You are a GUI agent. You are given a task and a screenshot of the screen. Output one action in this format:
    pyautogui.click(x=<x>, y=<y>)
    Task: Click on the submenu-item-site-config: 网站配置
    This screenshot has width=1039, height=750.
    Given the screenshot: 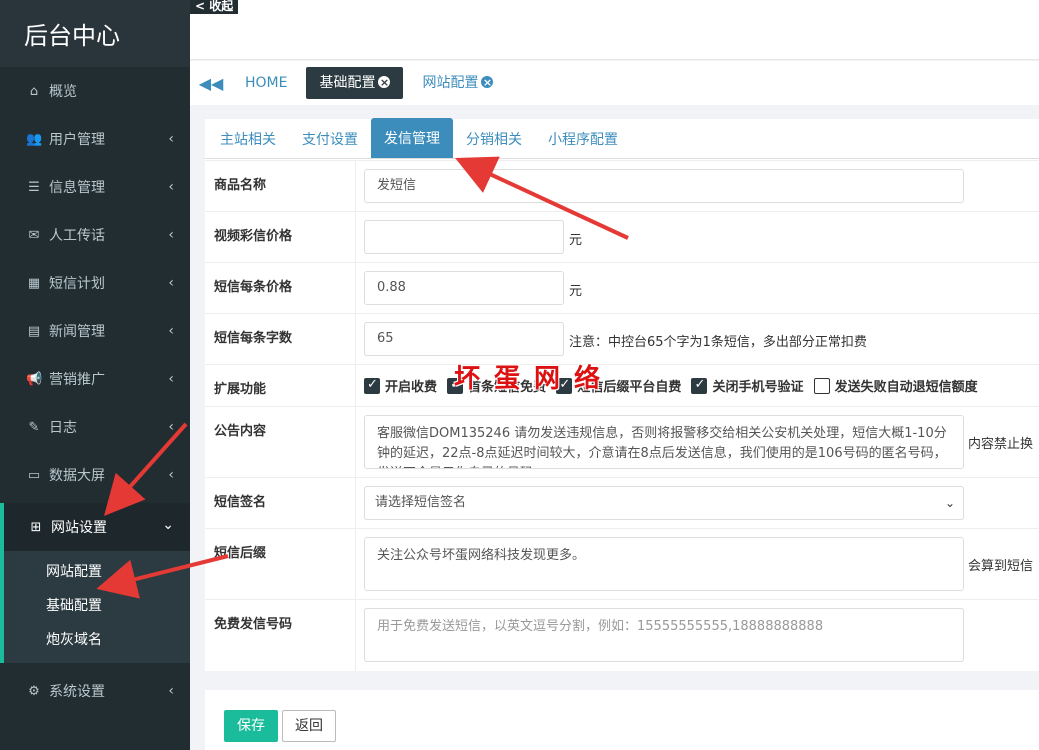 What is the action you would take?
    pyautogui.click(x=97, y=572)
    